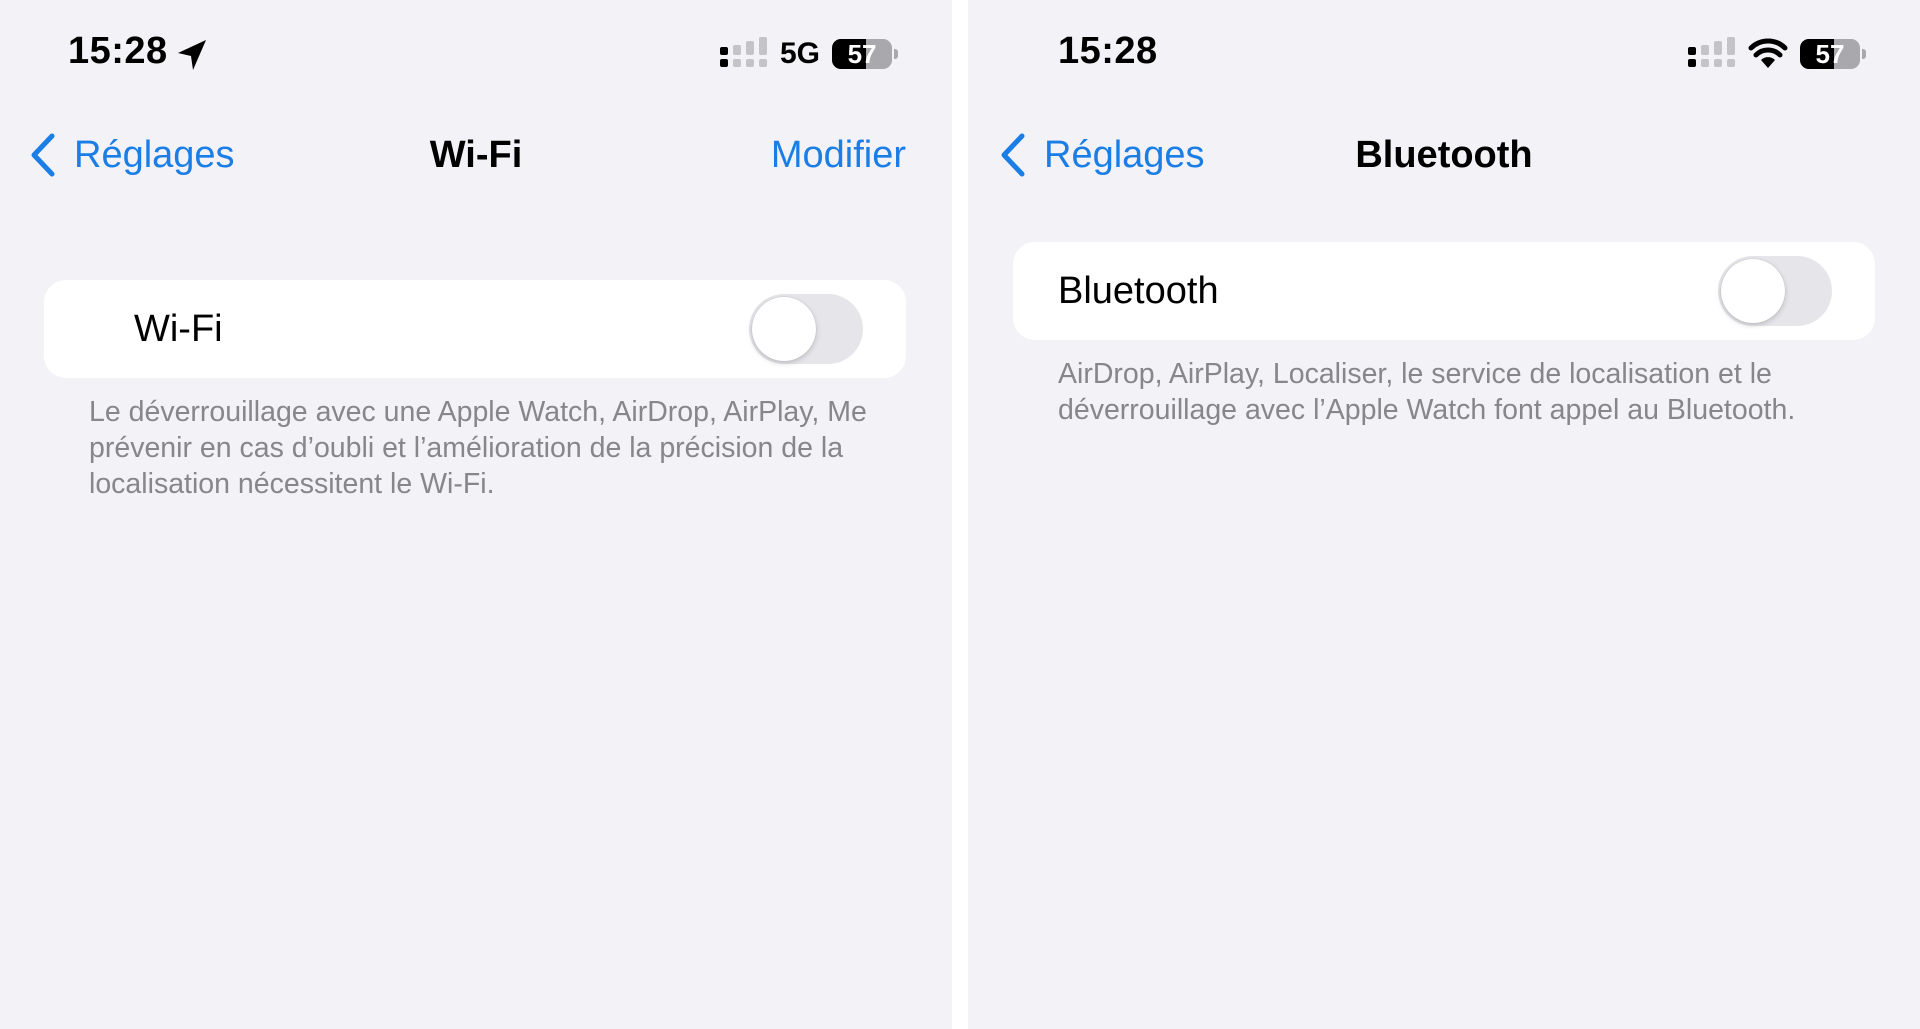 Image resolution: width=1920 pixels, height=1029 pixels. Describe the element at coordinates (960, 514) in the screenshot. I see `screen-divider` at that location.